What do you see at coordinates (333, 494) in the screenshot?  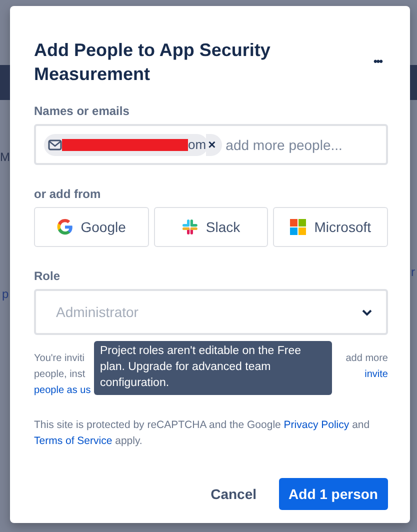 I see `add-person-button: Add 1 person` at bounding box center [333, 494].